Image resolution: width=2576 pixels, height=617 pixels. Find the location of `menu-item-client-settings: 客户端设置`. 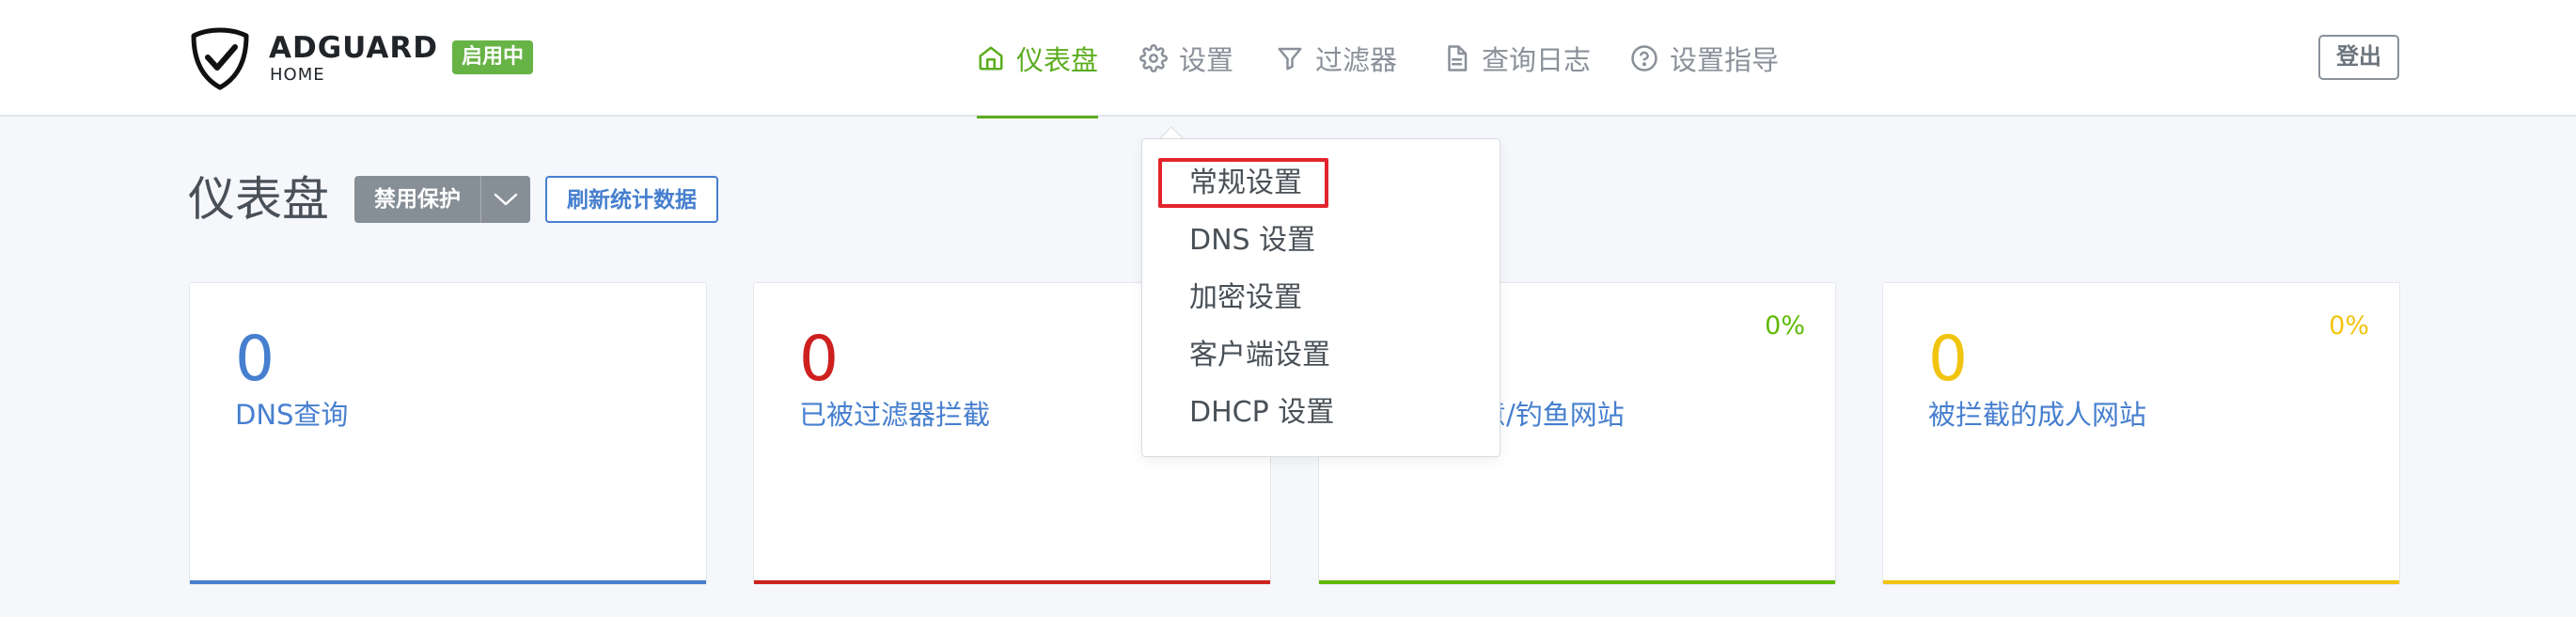

menu-item-client-settings: 客户端设置 is located at coordinates (1260, 355).